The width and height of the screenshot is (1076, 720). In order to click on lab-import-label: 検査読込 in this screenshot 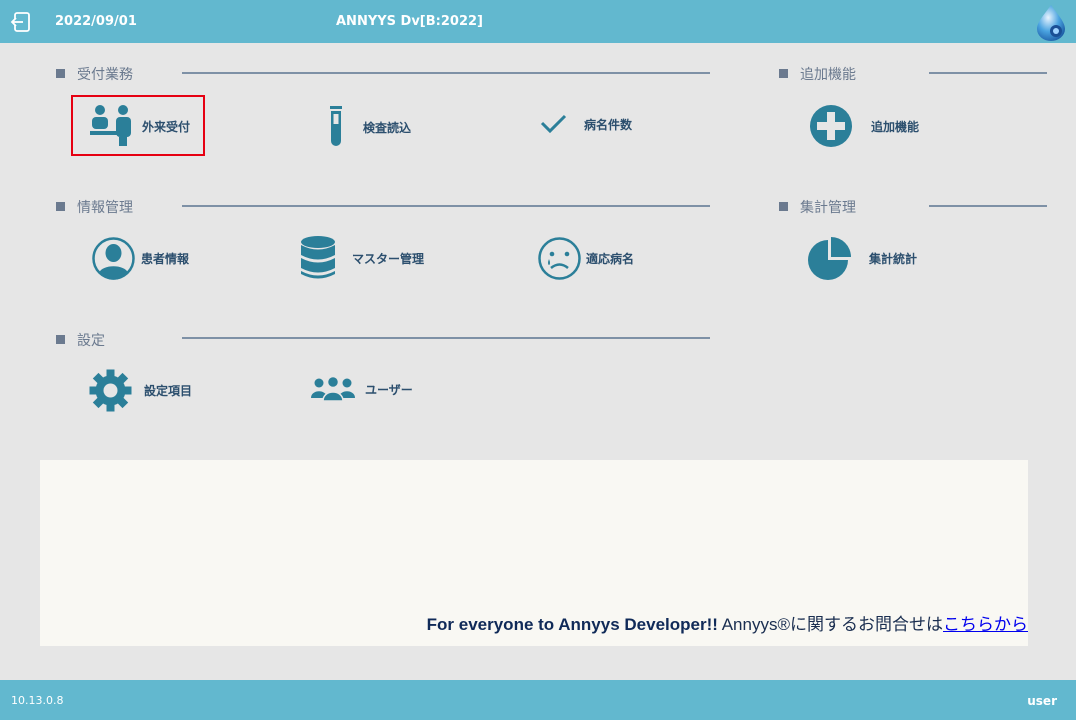, I will do `click(387, 127)`.